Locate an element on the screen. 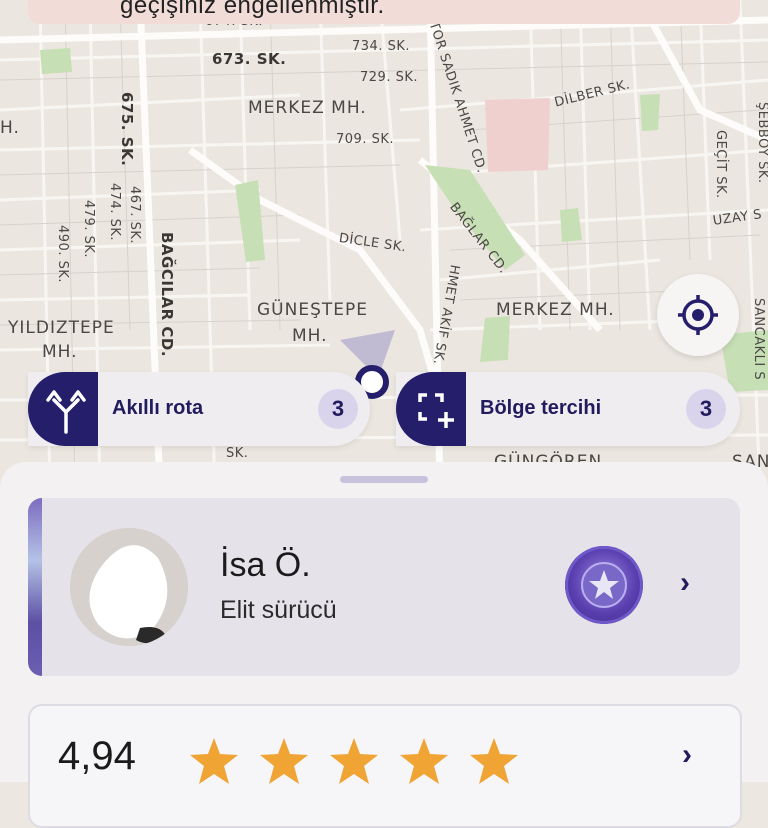 Image resolution: width=768 pixels, height=828 pixels. map-label: 467. SK. is located at coordinates (134, 215).